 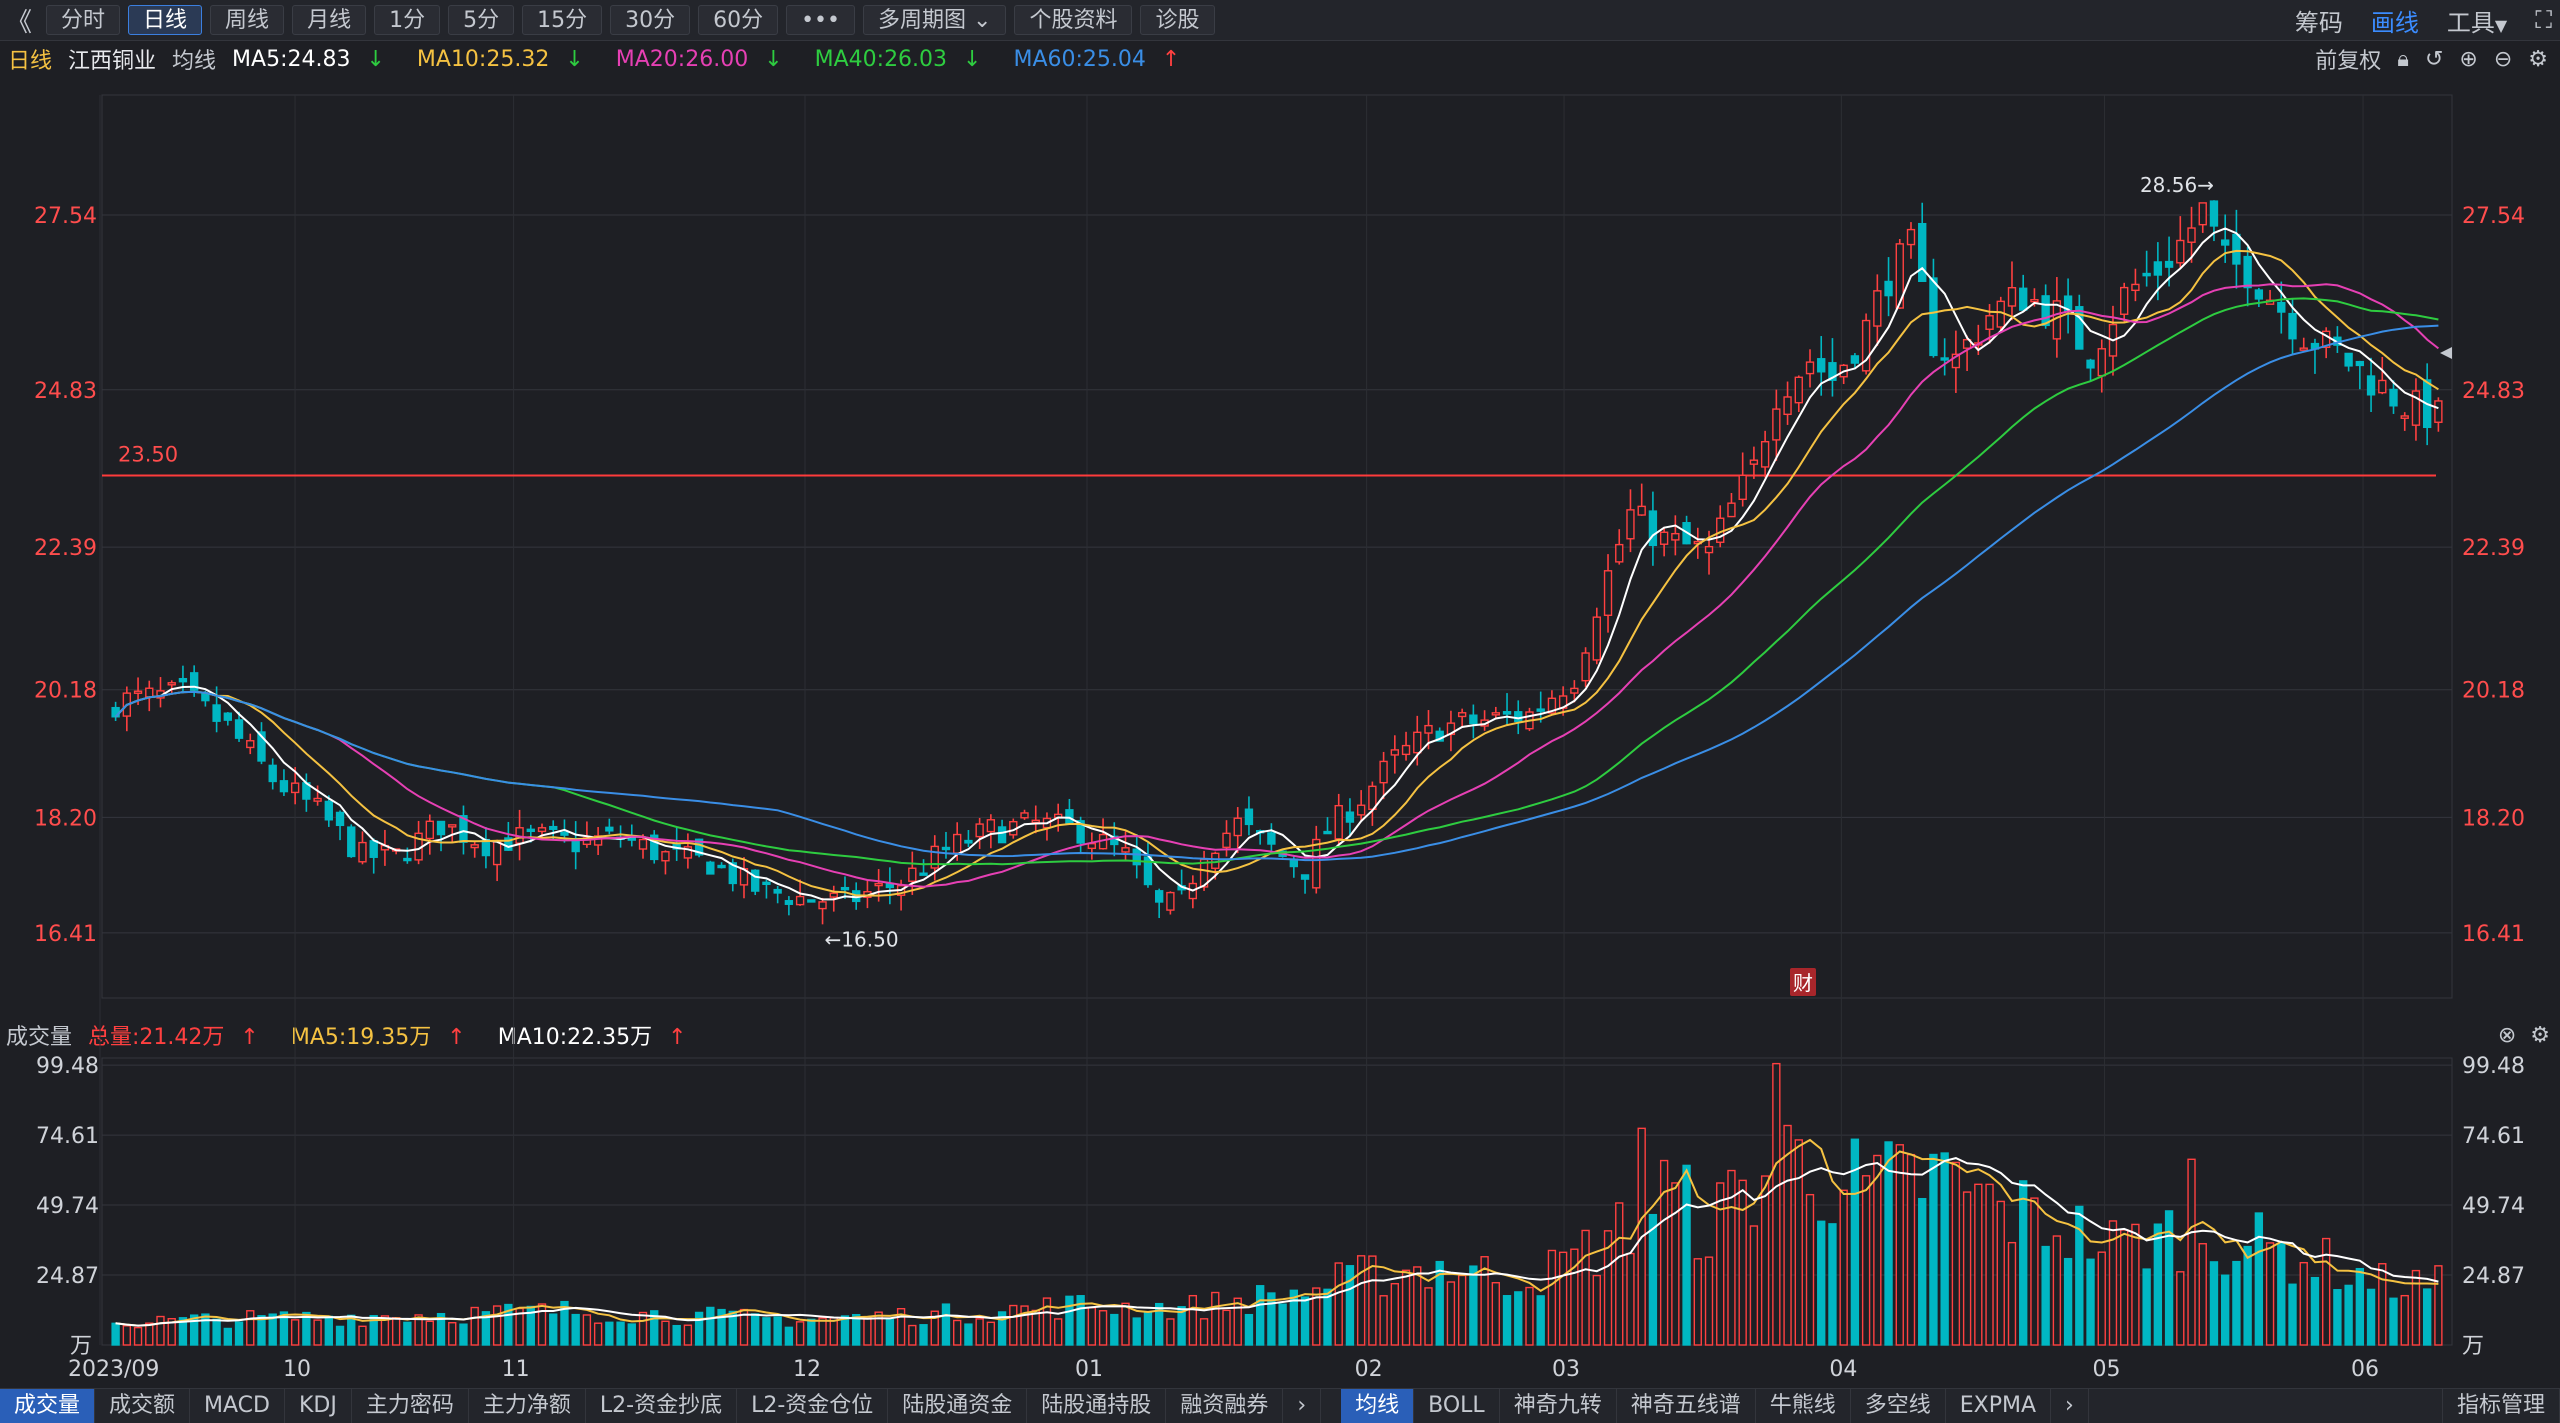 What do you see at coordinates (1898, 1406) in the screenshot?
I see `indicator-tab: 多空线` at bounding box center [1898, 1406].